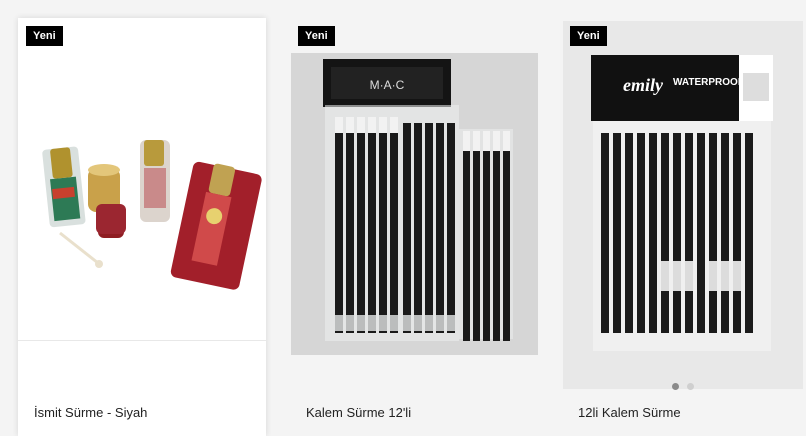 The width and height of the screenshot is (806, 436). I want to click on carousel-dot, so click(690, 386).